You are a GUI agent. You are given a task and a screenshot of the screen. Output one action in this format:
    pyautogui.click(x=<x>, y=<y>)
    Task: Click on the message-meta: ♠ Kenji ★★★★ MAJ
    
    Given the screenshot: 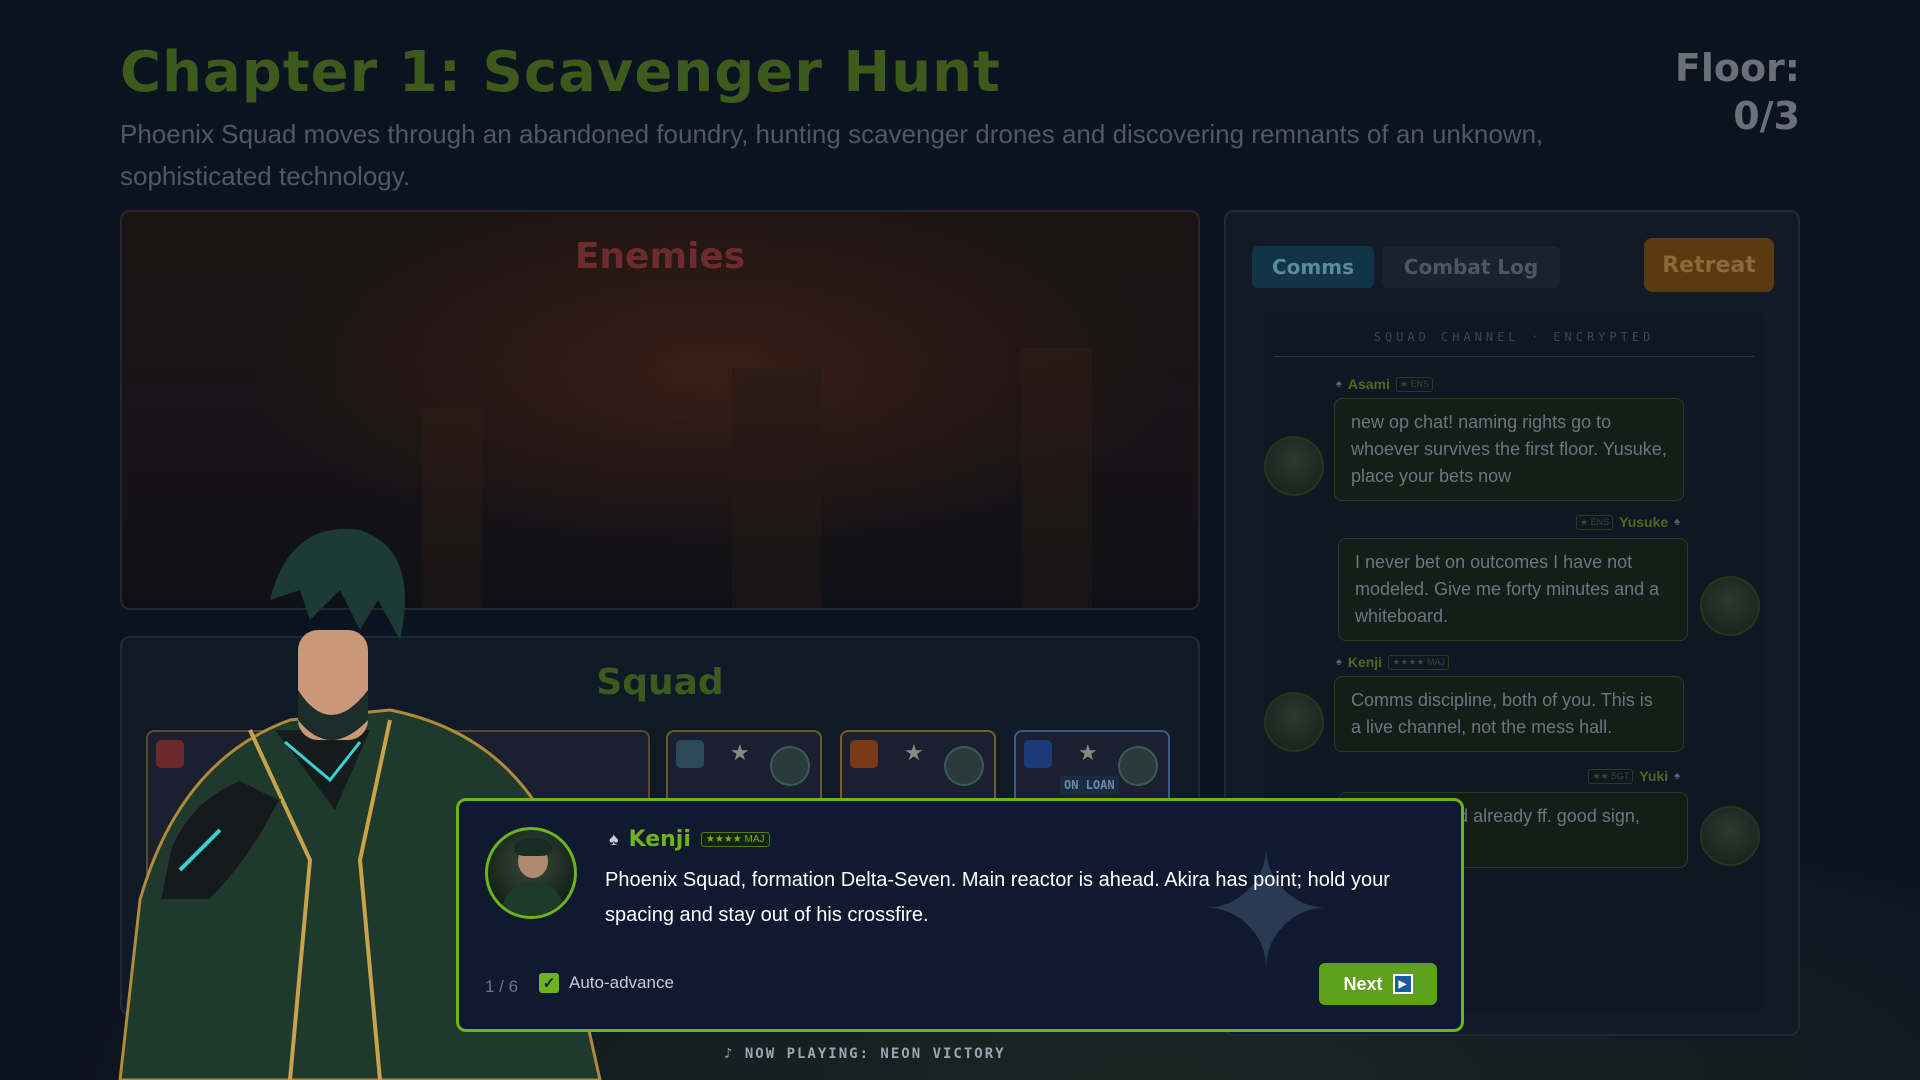 What is the action you would take?
    pyautogui.click(x=1392, y=662)
    